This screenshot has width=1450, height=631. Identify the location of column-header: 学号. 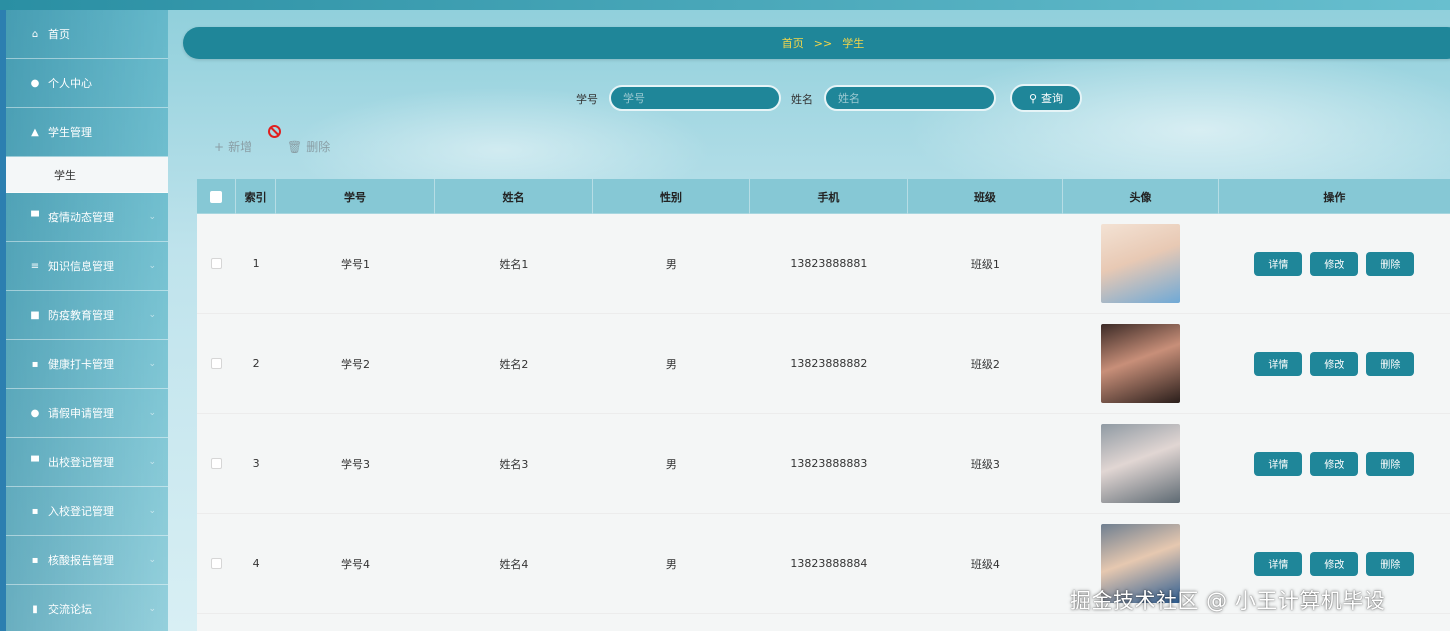
(356, 196).